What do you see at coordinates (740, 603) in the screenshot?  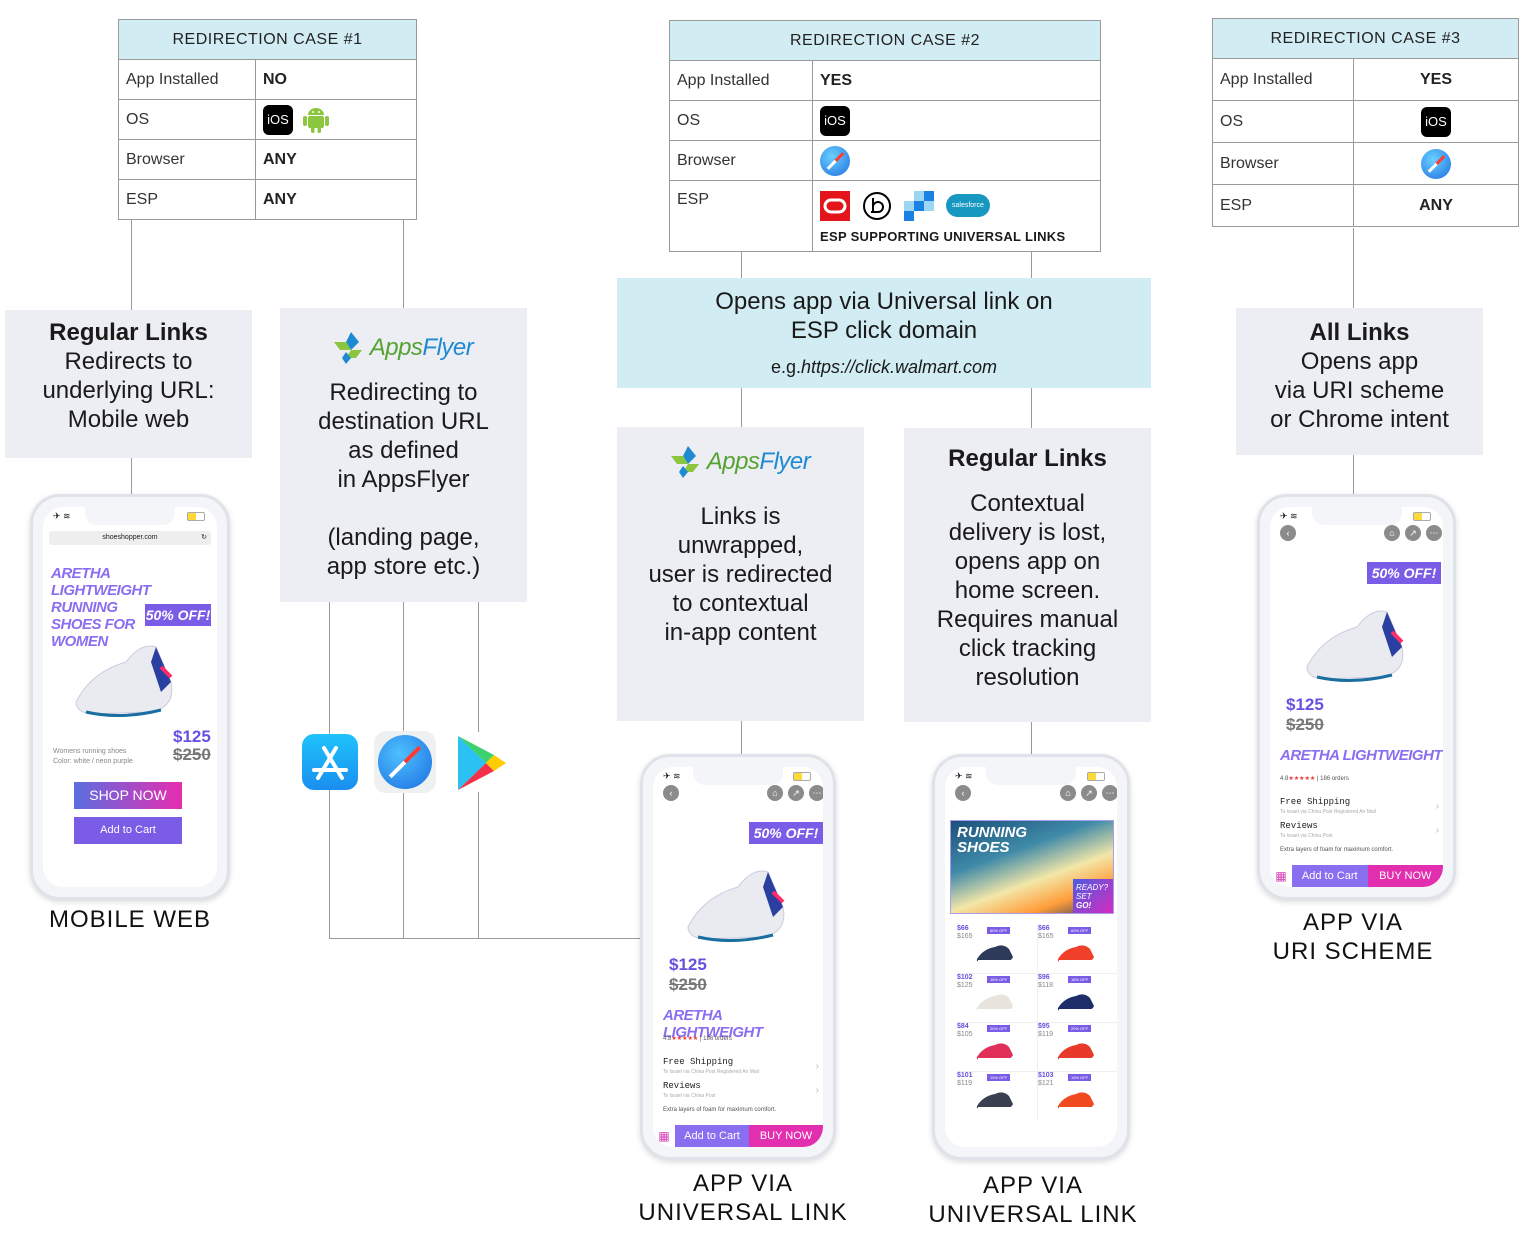 I see `box-line: to contextual` at bounding box center [740, 603].